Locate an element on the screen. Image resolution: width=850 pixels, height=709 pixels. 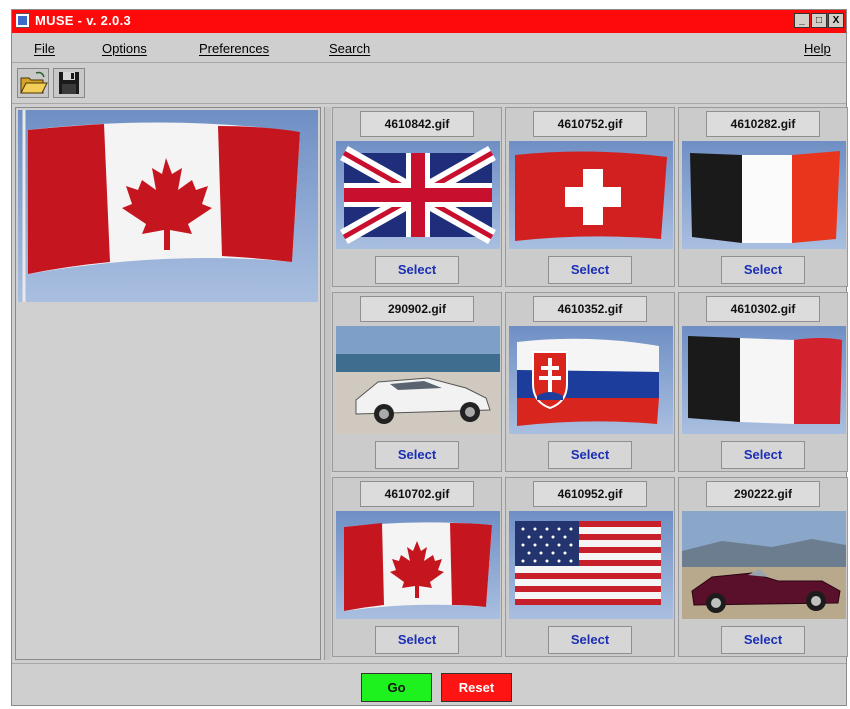
result-card: 290222.gif Select is located at coordinates (763, 567).